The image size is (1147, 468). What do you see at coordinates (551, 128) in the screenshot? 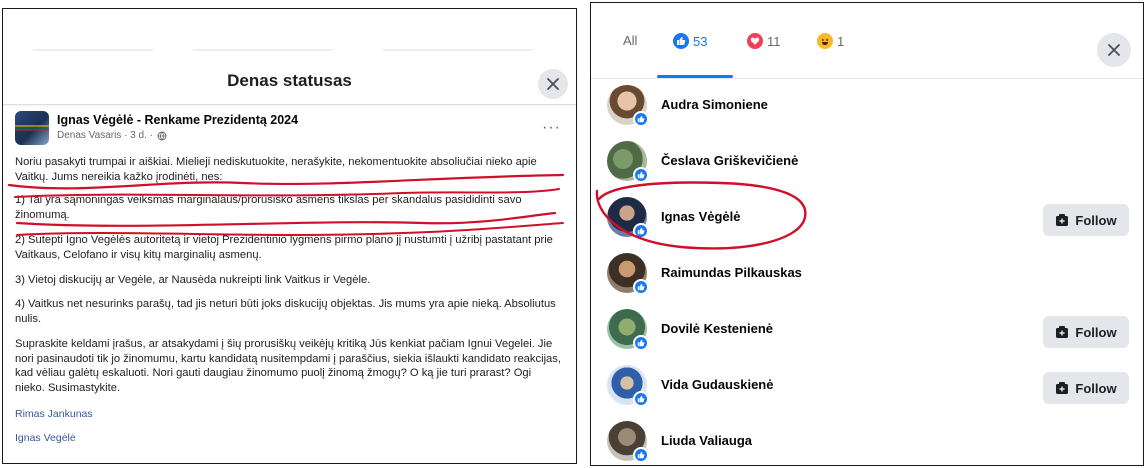
I see `more-icon: ···` at bounding box center [551, 128].